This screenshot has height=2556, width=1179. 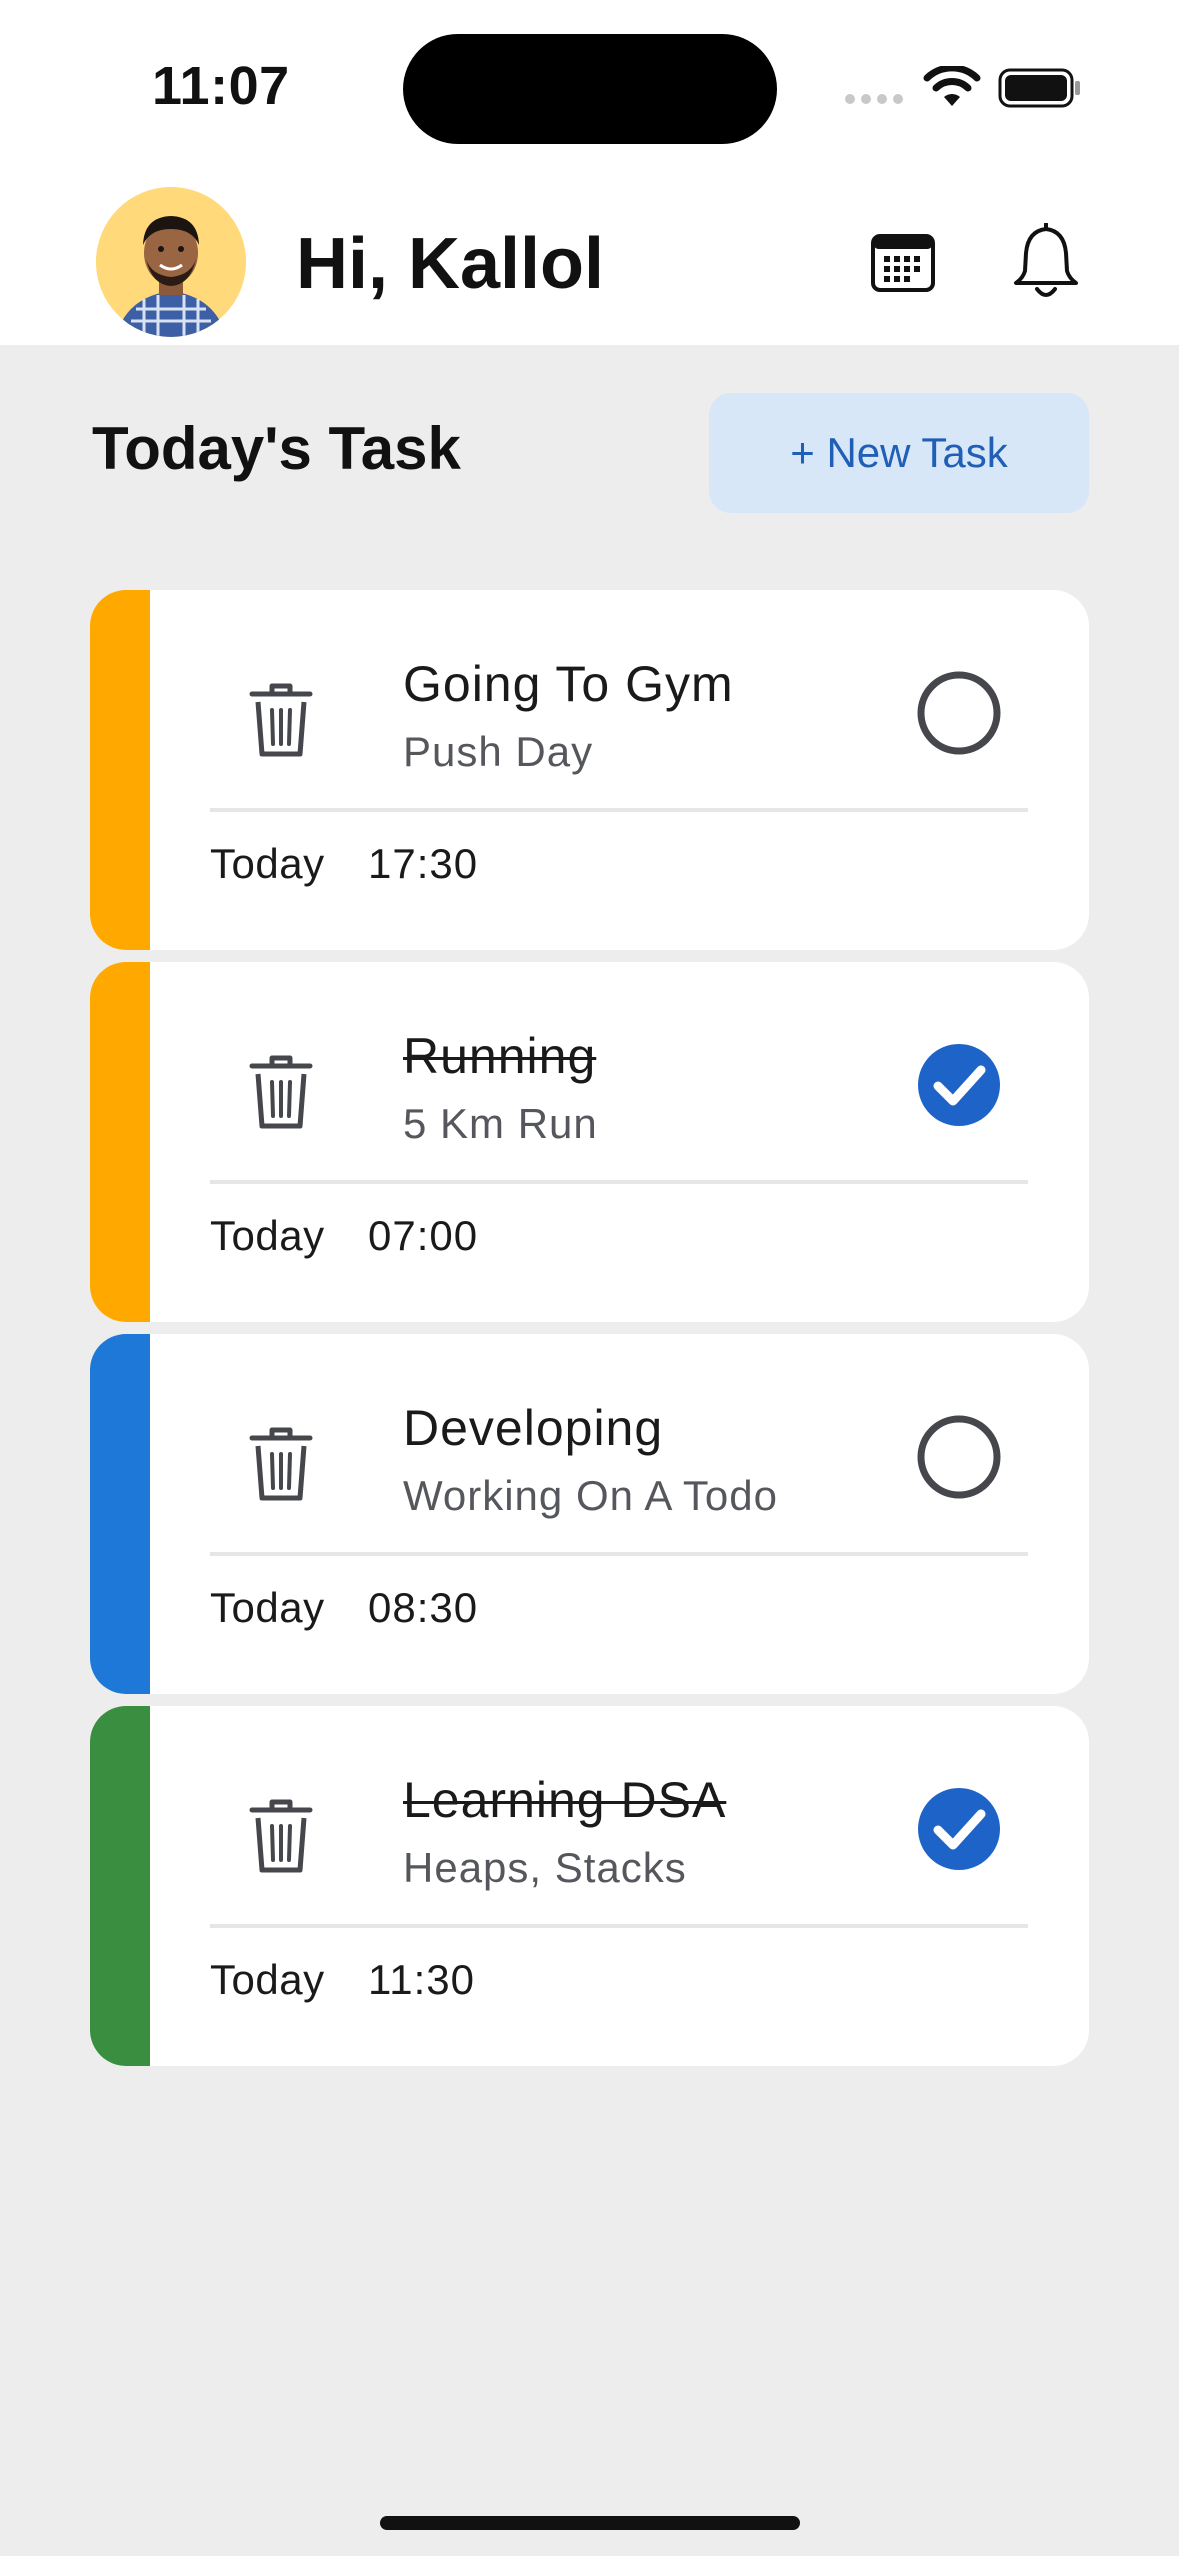 I want to click on task-time: 07:00, so click(x=423, y=1235).